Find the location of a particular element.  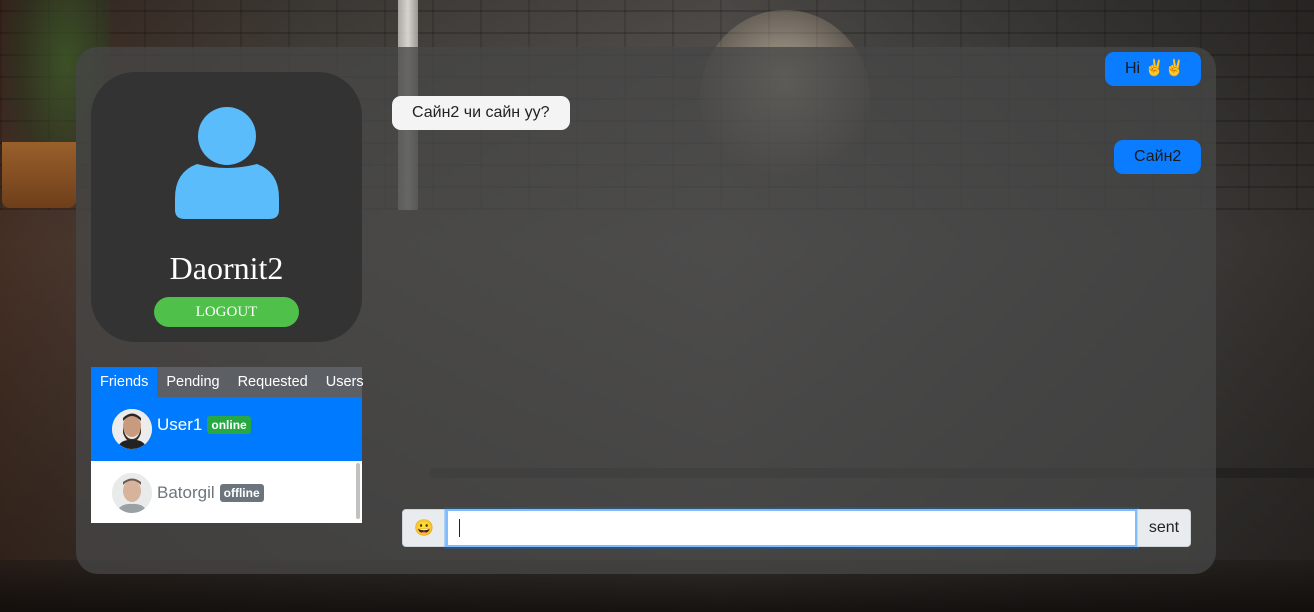

message-incoming: Сайн2 чи сайн уу? is located at coordinates (481, 113).